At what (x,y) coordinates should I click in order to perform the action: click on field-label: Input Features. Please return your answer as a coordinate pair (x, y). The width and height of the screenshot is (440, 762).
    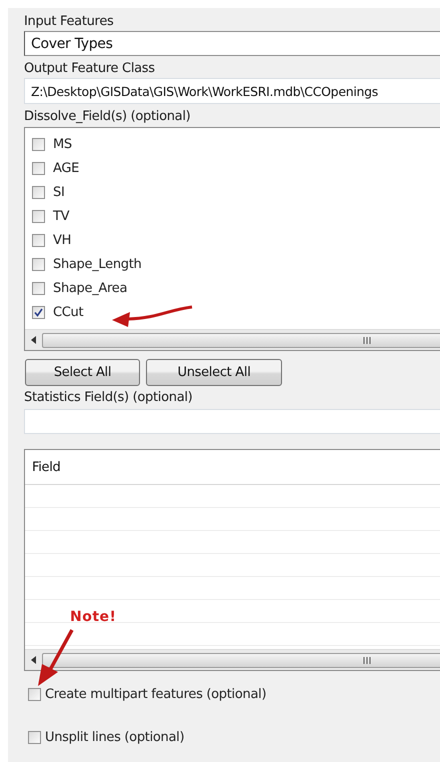
    Looking at the image, I should click on (69, 22).